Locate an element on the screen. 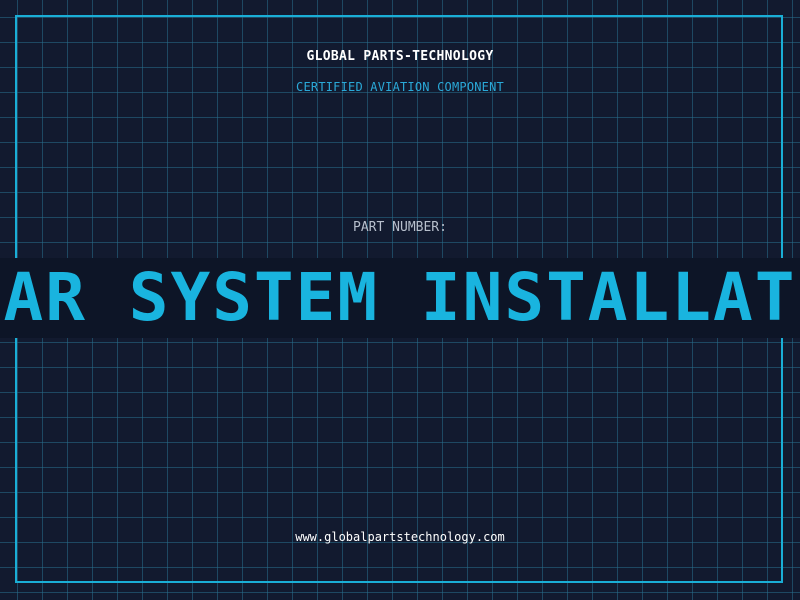  website-url: www.globalpartstechnology.com is located at coordinates (400, 537).